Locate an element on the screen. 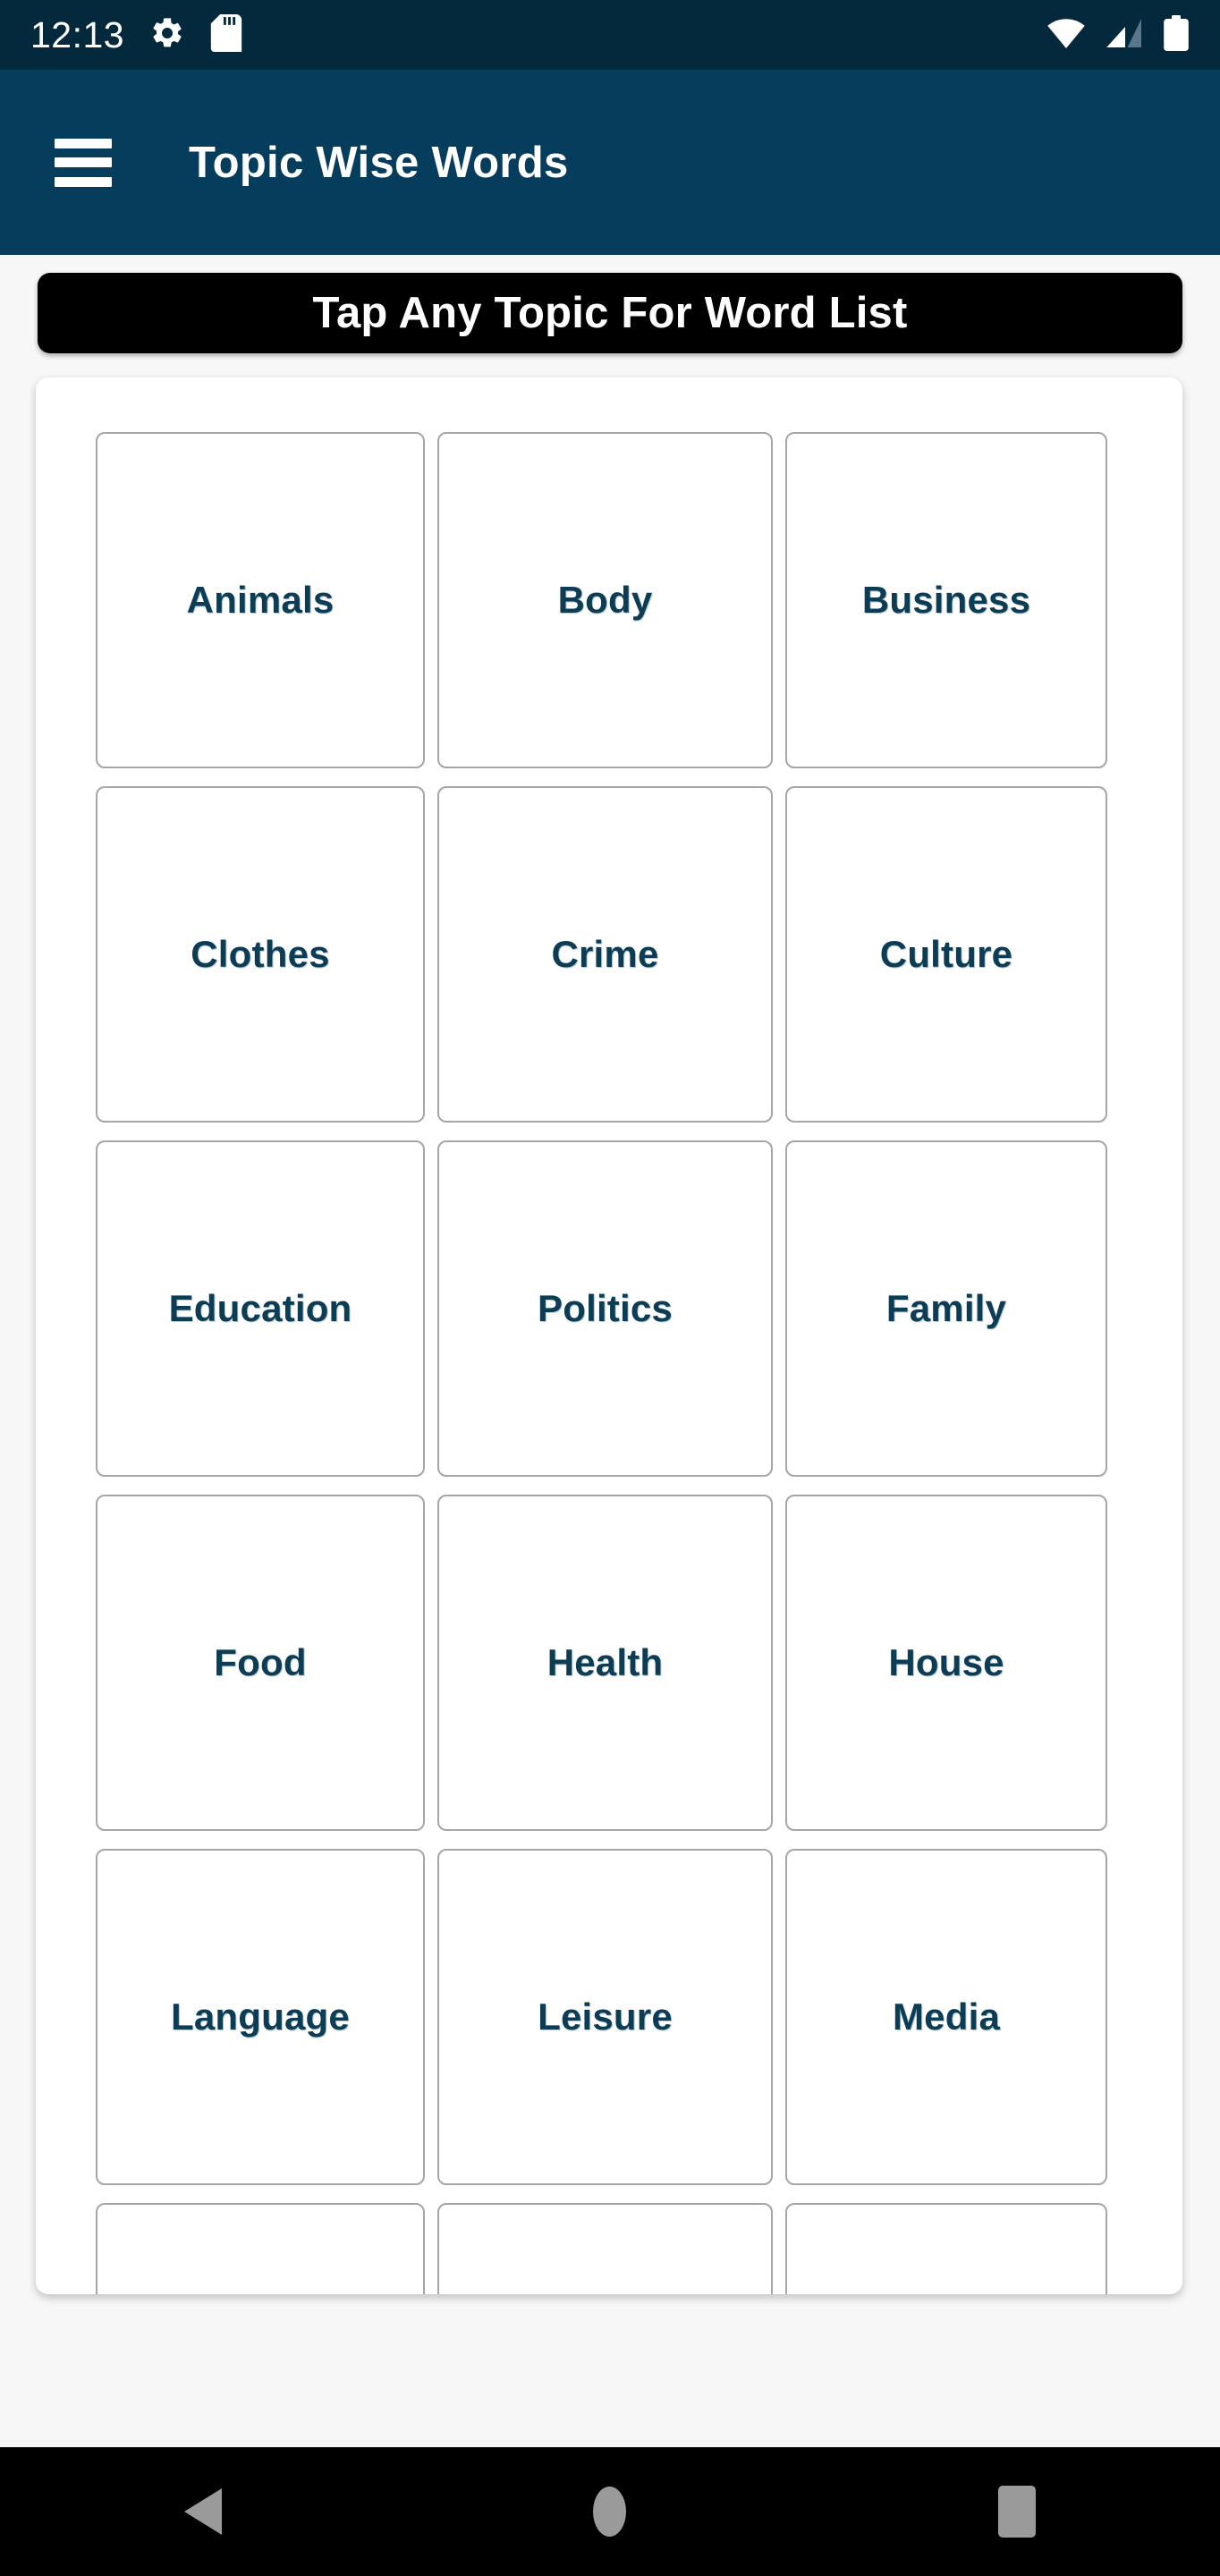 The image size is (1220, 2576). topic-cell: House is located at coordinates (946, 1663).